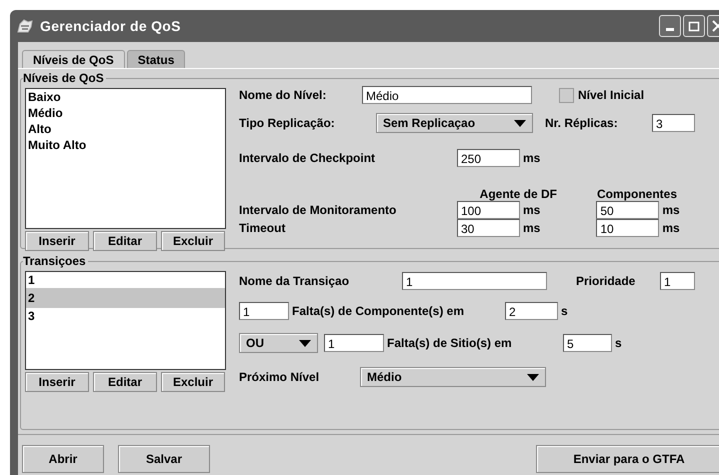 This screenshot has width=719, height=475. I want to click on maximize-icon, so click(694, 26).